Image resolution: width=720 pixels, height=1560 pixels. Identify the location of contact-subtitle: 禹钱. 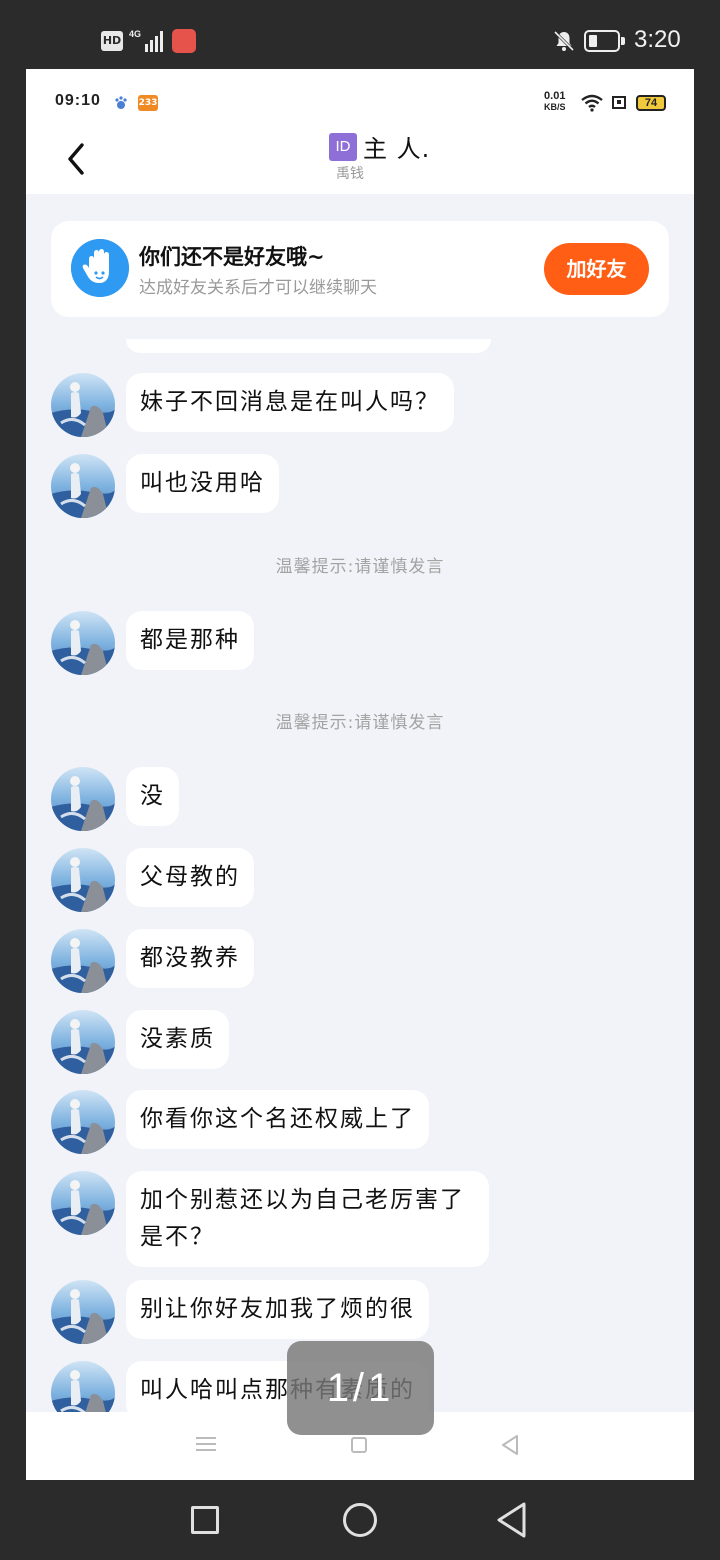
(350, 174).